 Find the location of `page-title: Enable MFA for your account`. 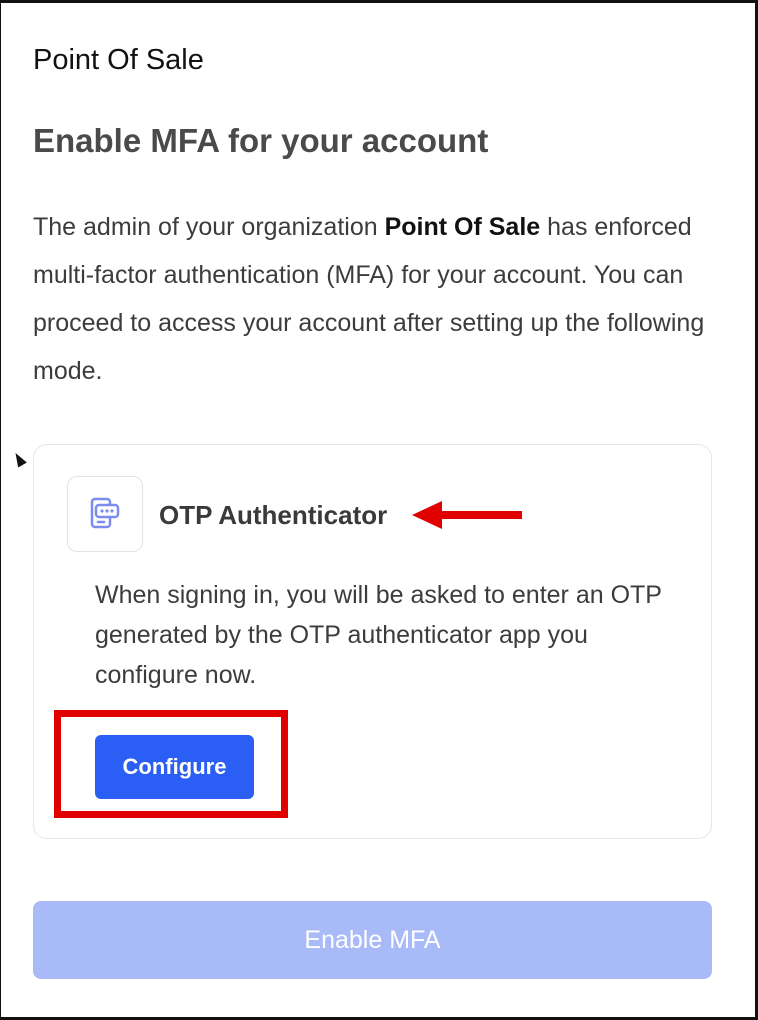

page-title: Enable MFA for your account is located at coordinates (261, 140).